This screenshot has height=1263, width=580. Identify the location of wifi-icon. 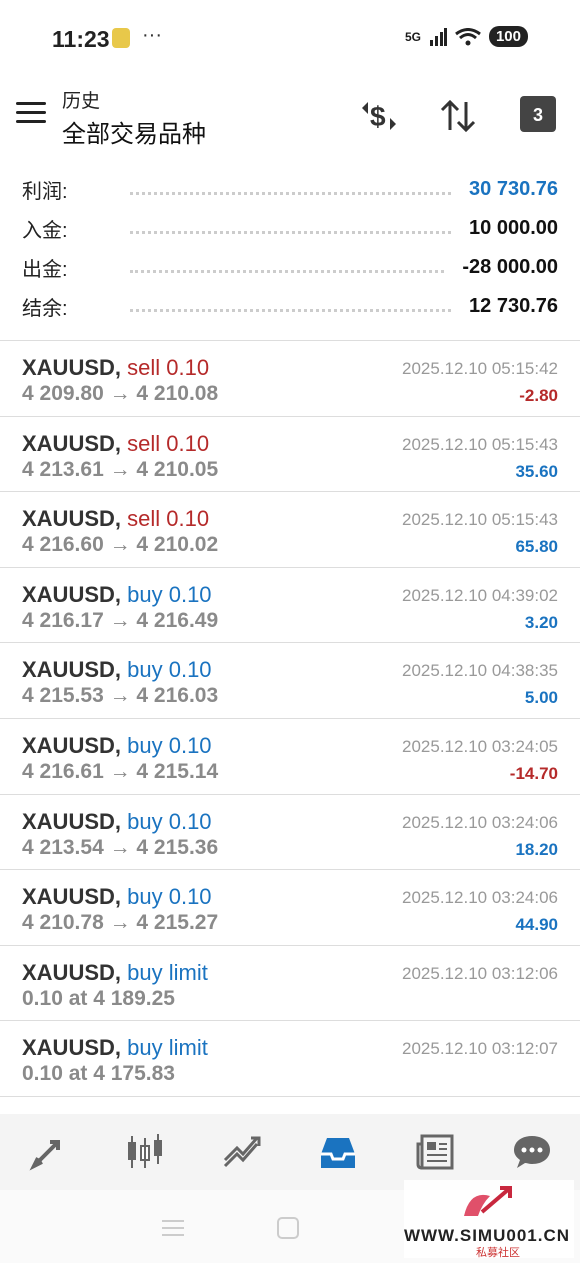
(468, 36).